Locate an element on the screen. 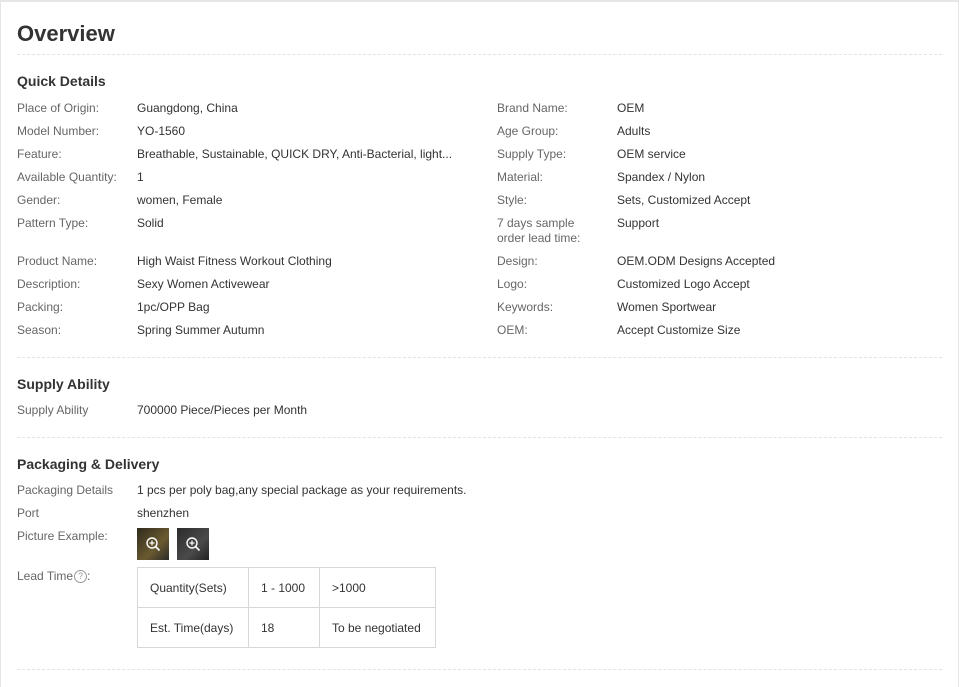 The width and height of the screenshot is (959, 687). label-supply-ability: Supply Ability is located at coordinates (53, 410).